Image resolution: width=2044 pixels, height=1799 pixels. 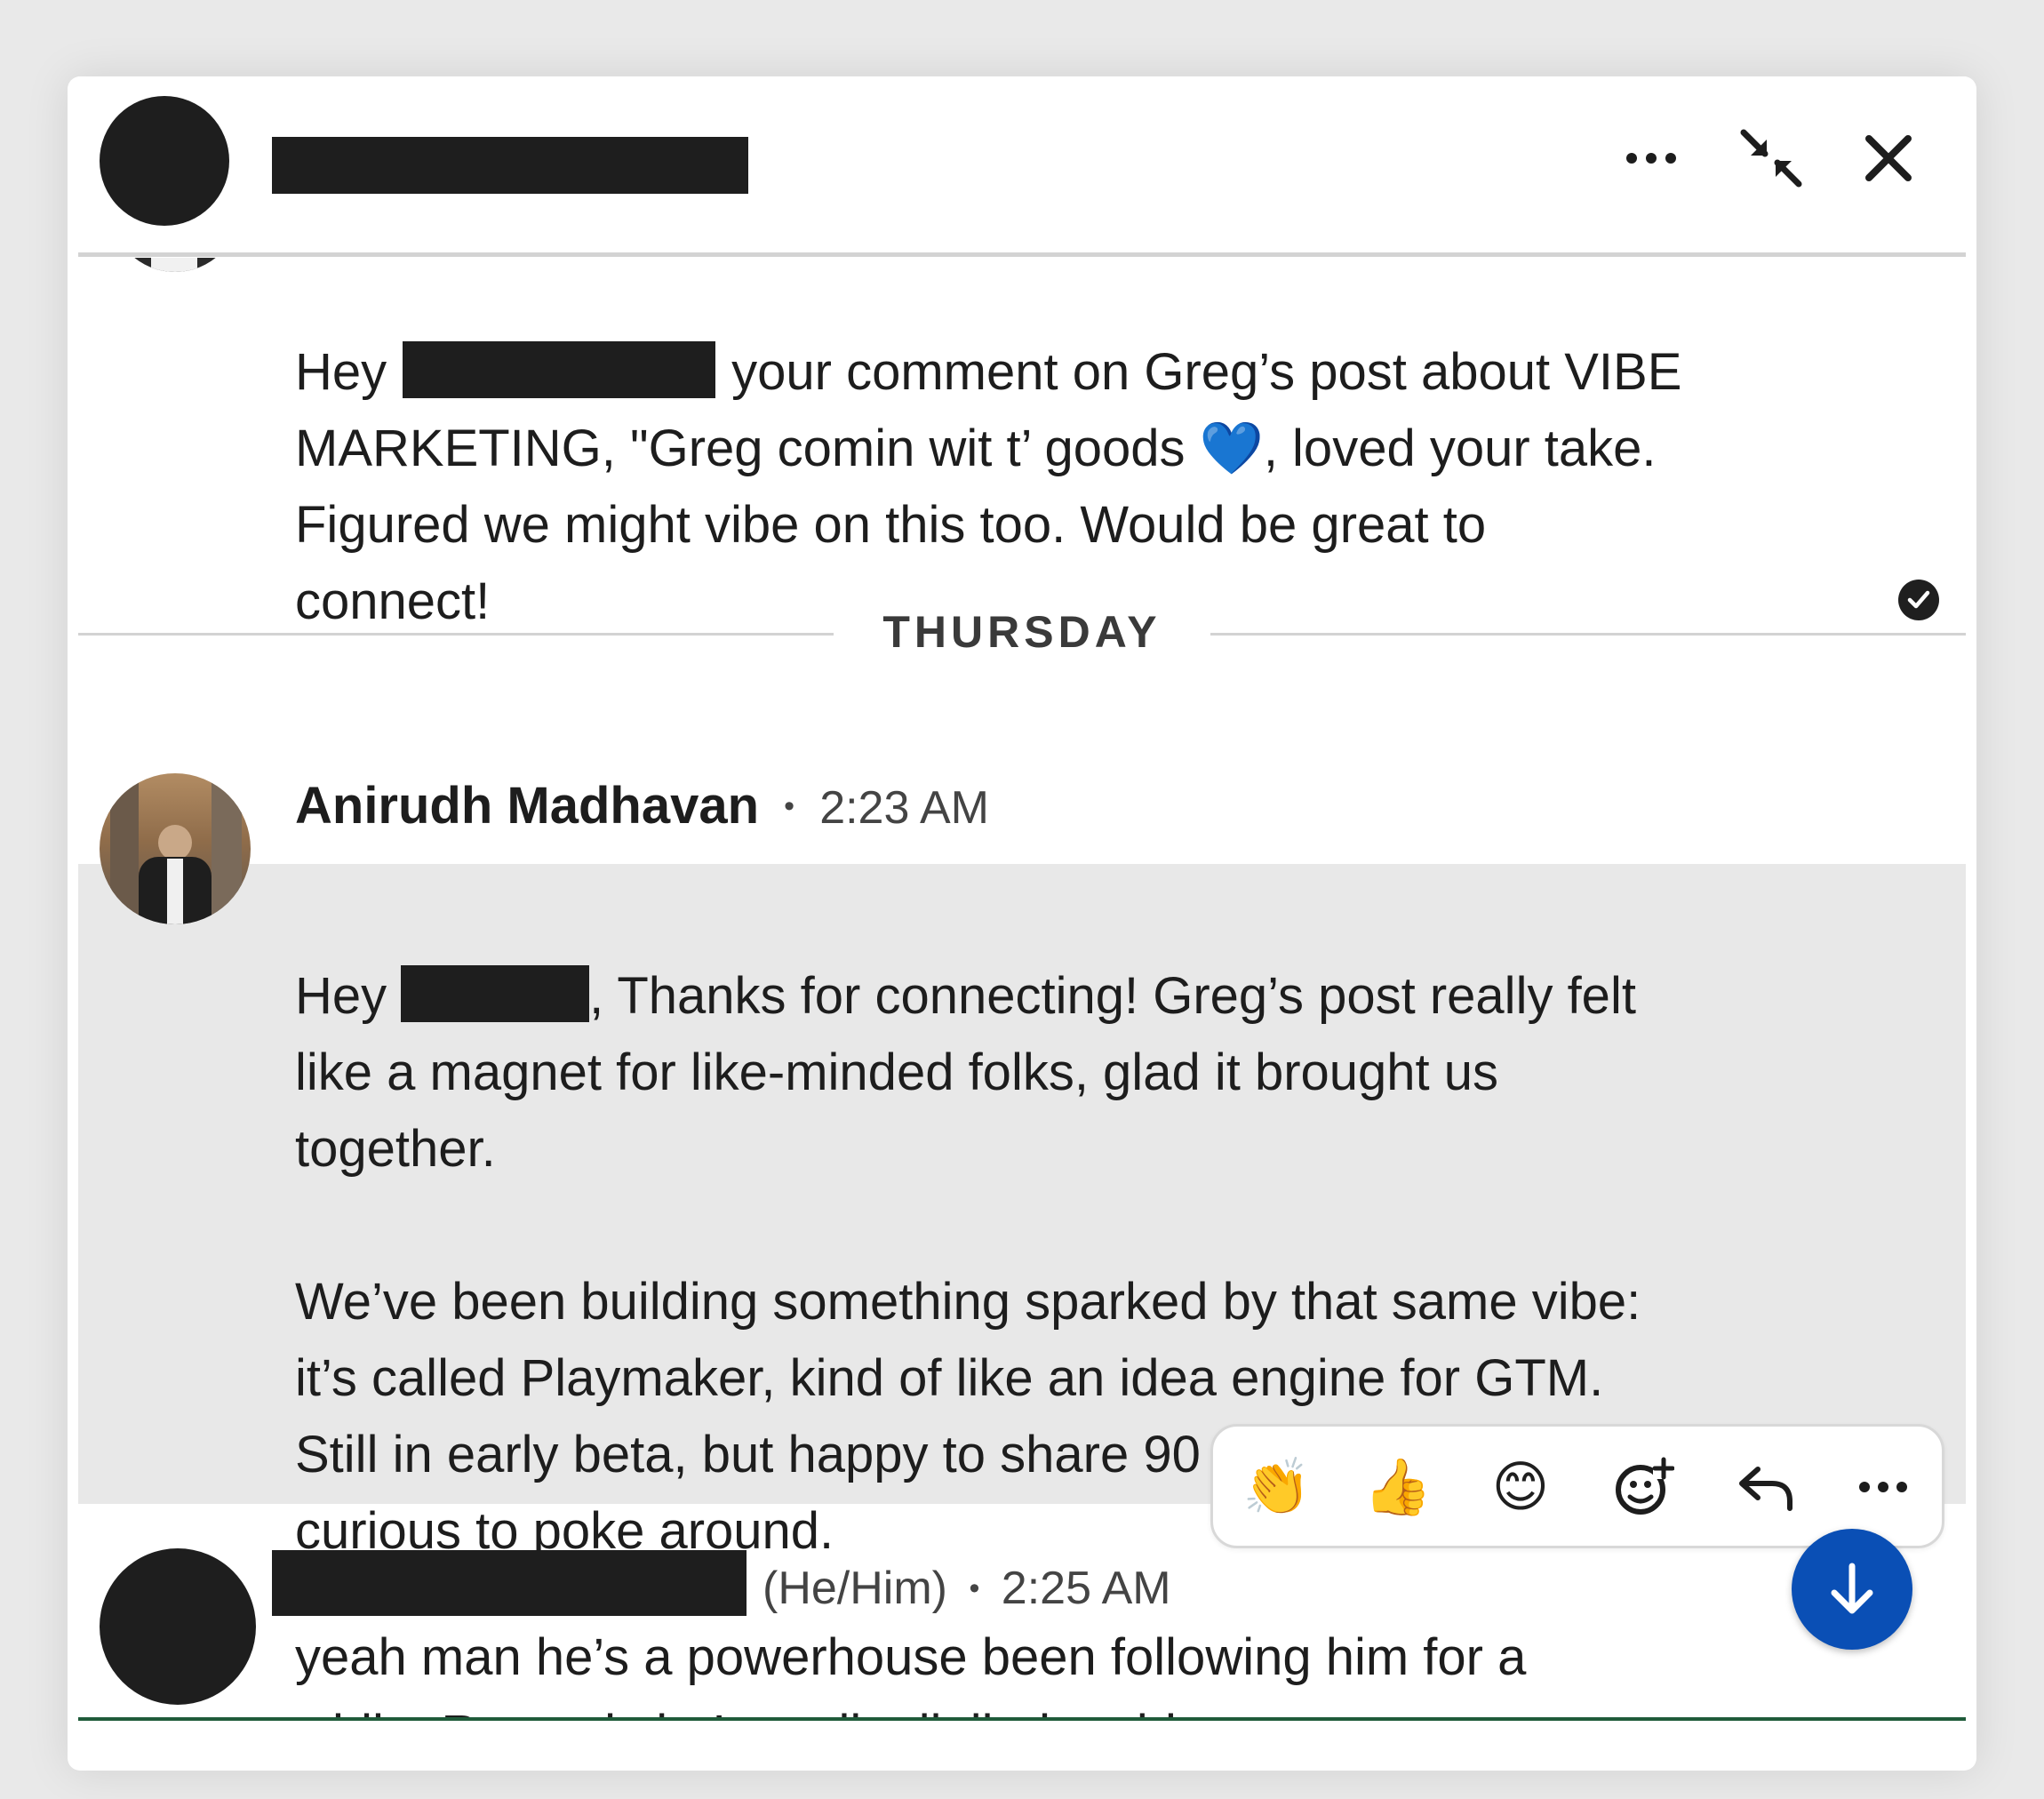 What do you see at coordinates (904, 808) in the screenshot?
I see `timestamp: 2:23 AM` at bounding box center [904, 808].